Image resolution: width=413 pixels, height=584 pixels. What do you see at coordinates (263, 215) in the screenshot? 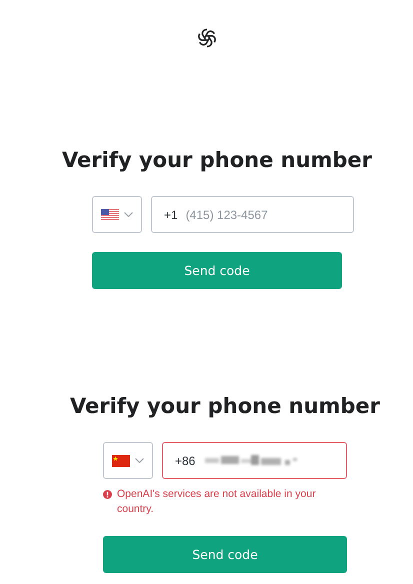
I see `phone-input: (415) 123-4567` at bounding box center [263, 215].